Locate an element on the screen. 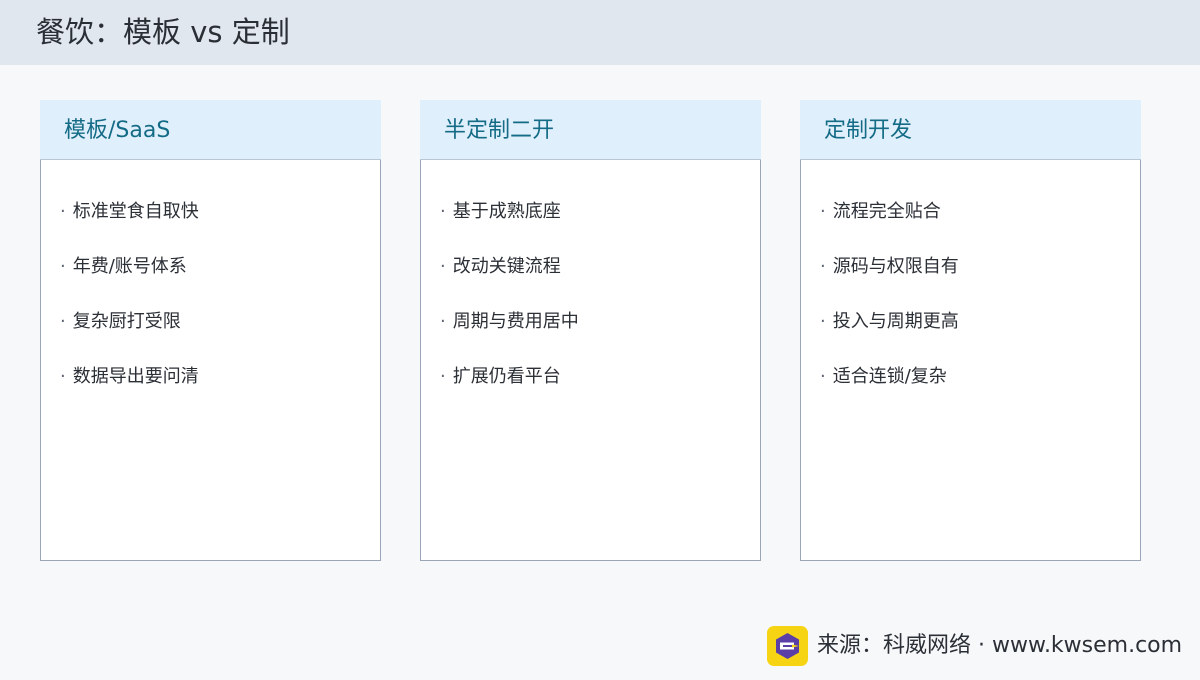  card-item-list: · 流程完全贴合 · 源码与权限自有 · 投入与周期更高 · 适合连锁/复杂 is located at coordinates (889, 309).